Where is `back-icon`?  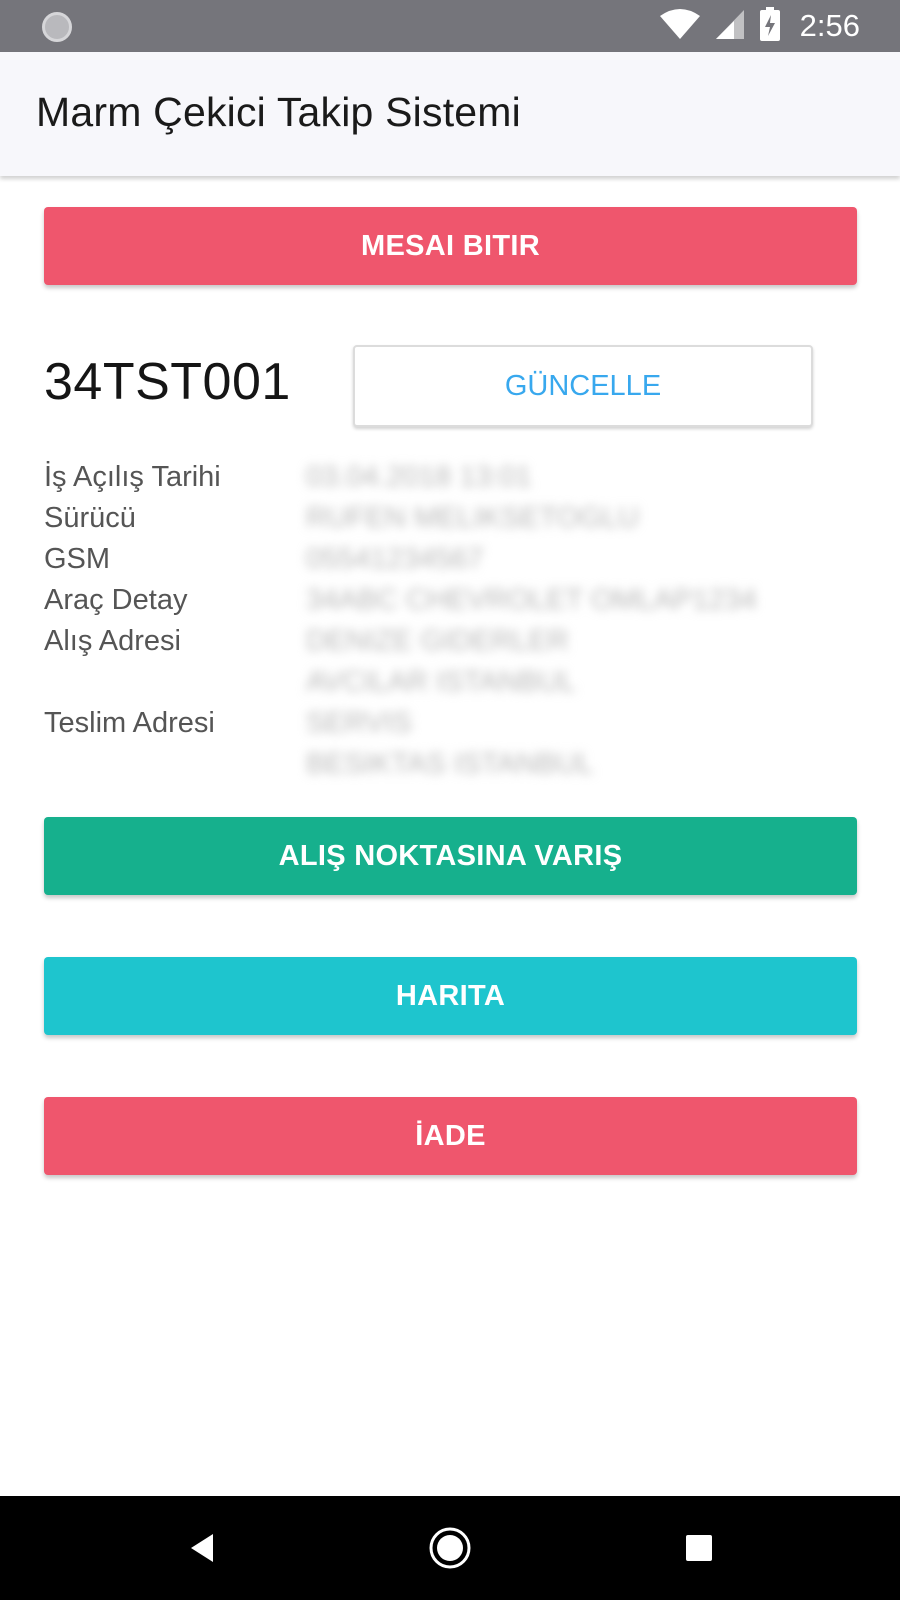 back-icon is located at coordinates (202, 1548).